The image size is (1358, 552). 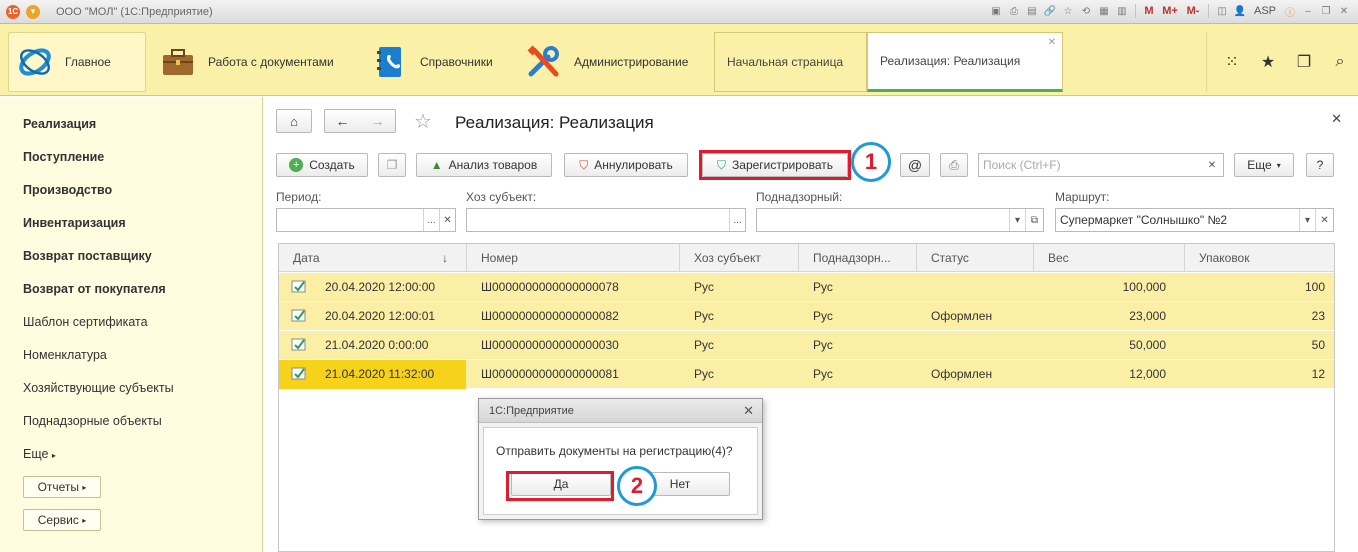 What do you see at coordinates (1326, 11) in the screenshot?
I see `maximize-button: ❐` at bounding box center [1326, 11].